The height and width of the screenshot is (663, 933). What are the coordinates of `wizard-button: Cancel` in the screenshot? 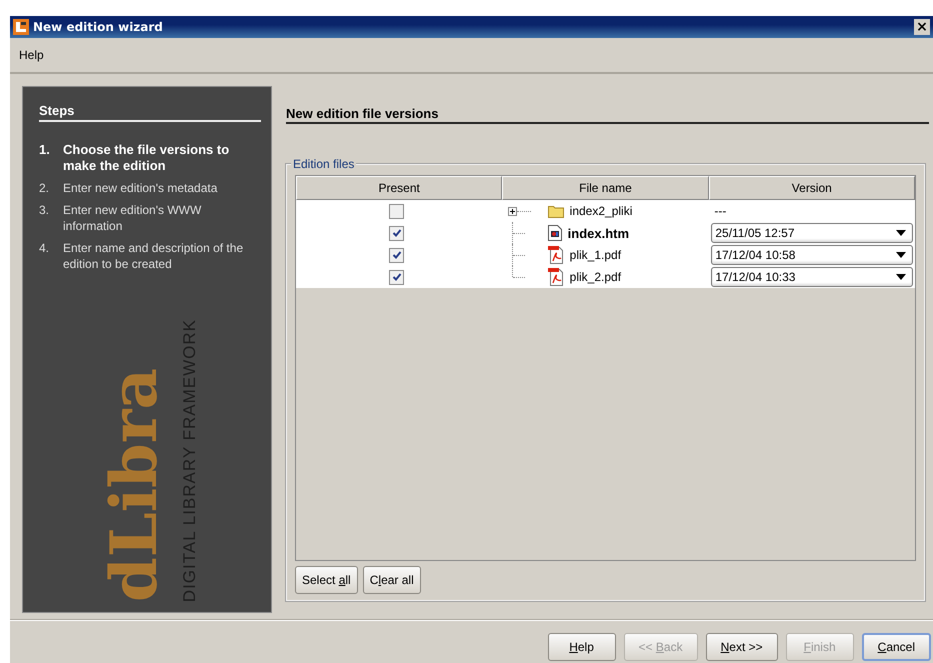 It's located at (896, 647).